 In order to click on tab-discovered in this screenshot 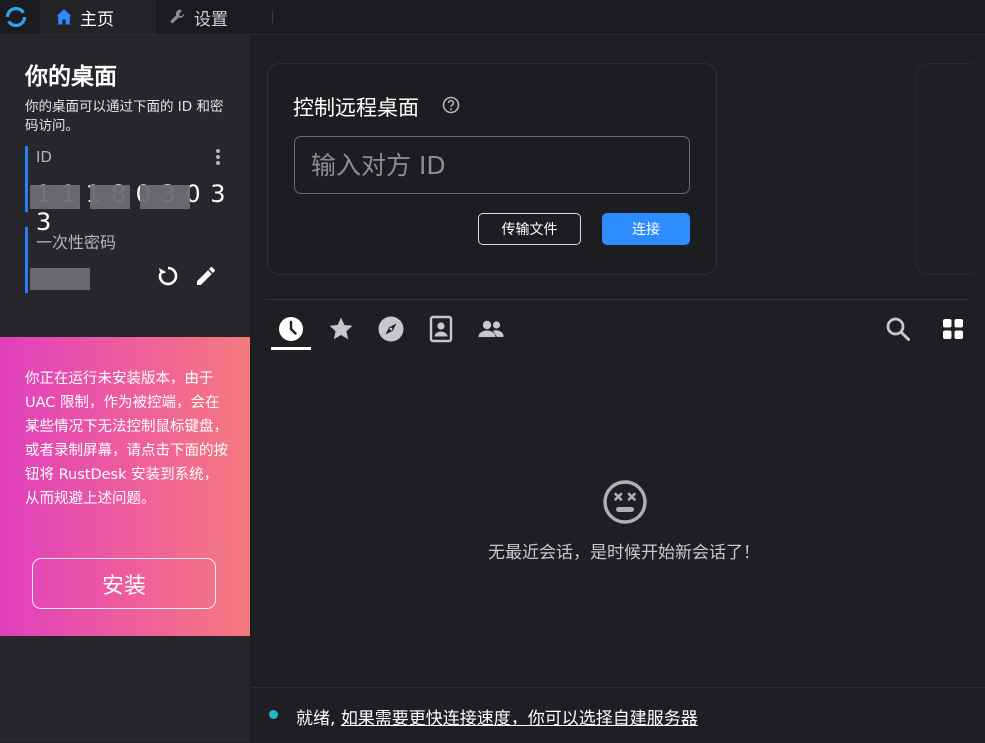, I will do `click(391, 332)`.